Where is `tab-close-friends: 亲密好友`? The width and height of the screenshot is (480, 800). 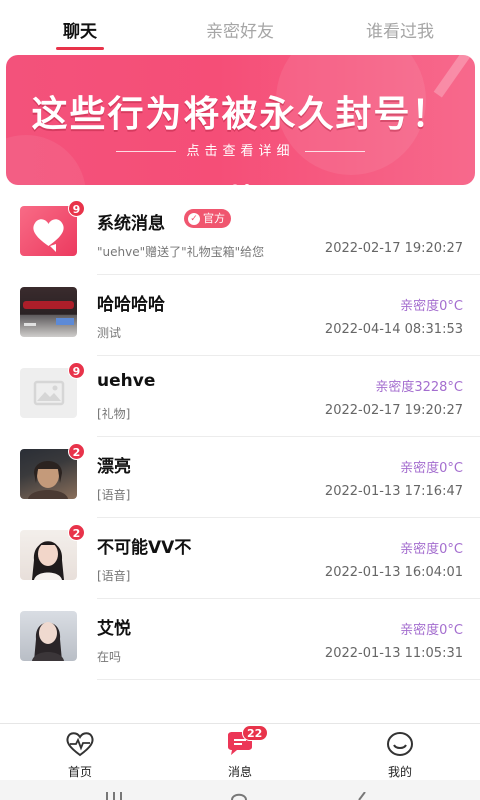
tab-close-friends: 亲密好友 is located at coordinates (240, 27).